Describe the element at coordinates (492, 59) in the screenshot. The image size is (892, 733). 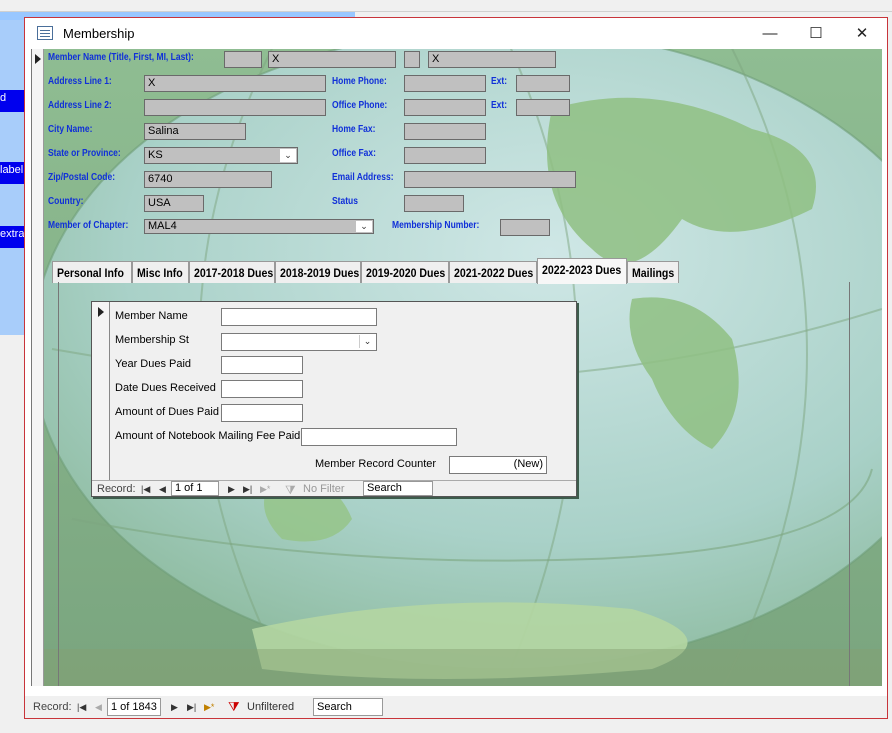
I see `member-last-name-field: X` at that location.